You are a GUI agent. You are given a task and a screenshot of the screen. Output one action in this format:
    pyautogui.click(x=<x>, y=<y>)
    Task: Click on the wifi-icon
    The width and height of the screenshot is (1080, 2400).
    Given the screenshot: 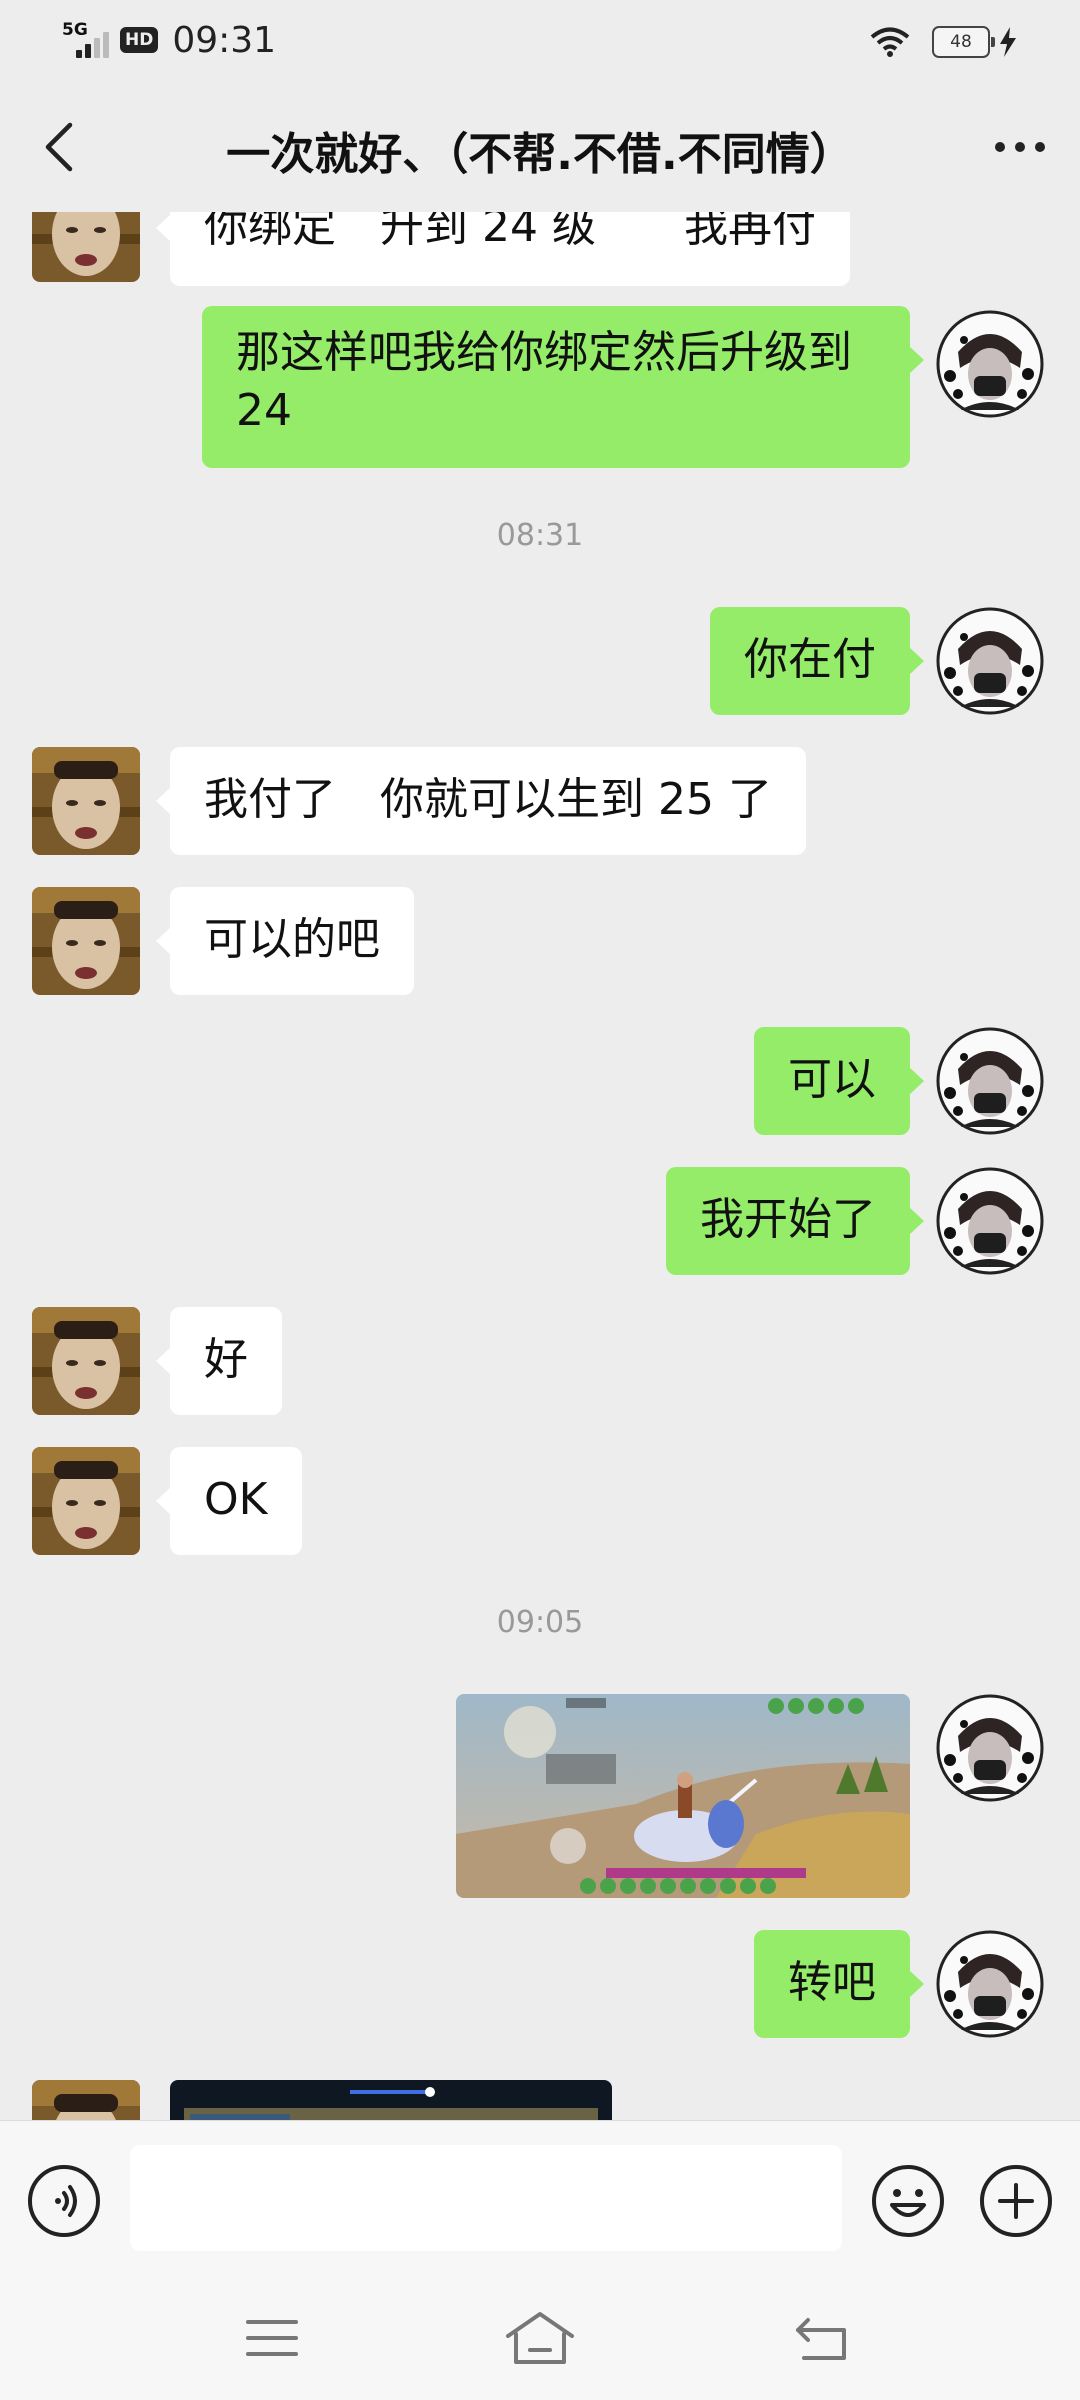 What is the action you would take?
    pyautogui.click(x=890, y=42)
    